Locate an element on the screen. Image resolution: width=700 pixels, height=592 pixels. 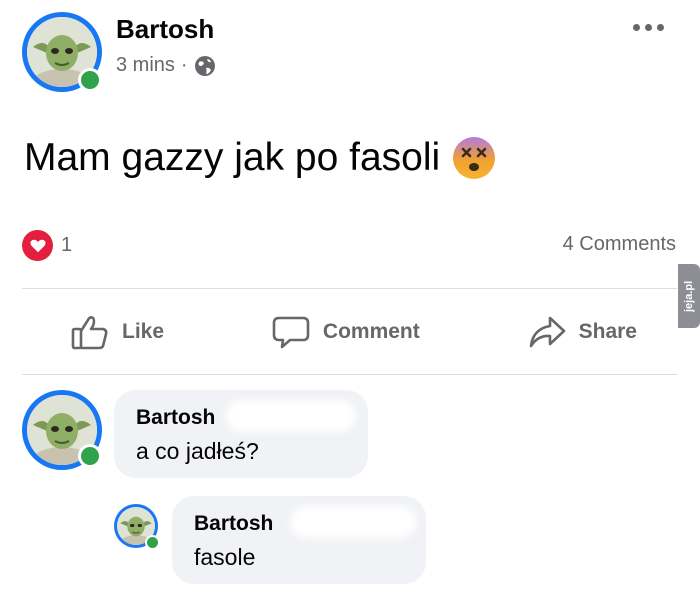
dizzy-face-emoji is located at coordinates (474, 158).